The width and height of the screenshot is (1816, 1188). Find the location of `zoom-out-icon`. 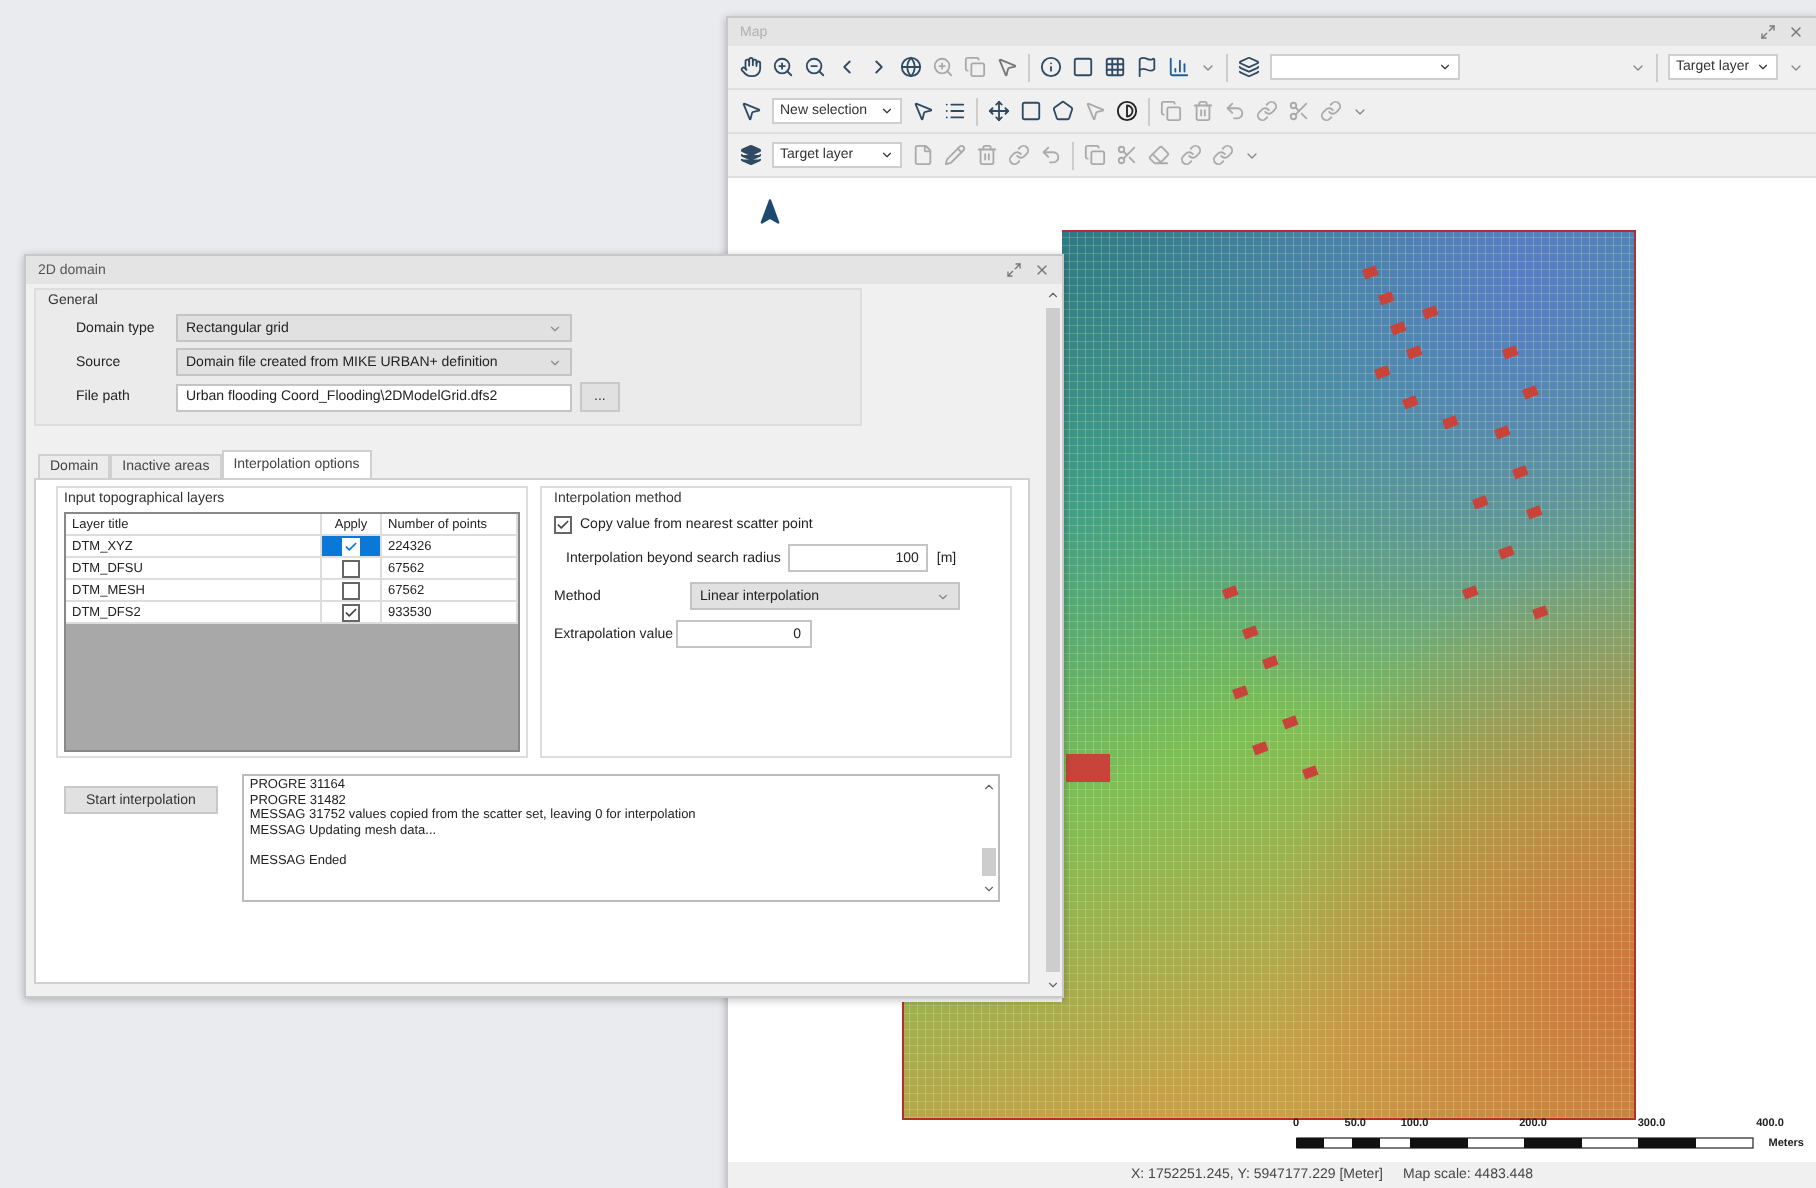

zoom-out-icon is located at coordinates (815, 67).